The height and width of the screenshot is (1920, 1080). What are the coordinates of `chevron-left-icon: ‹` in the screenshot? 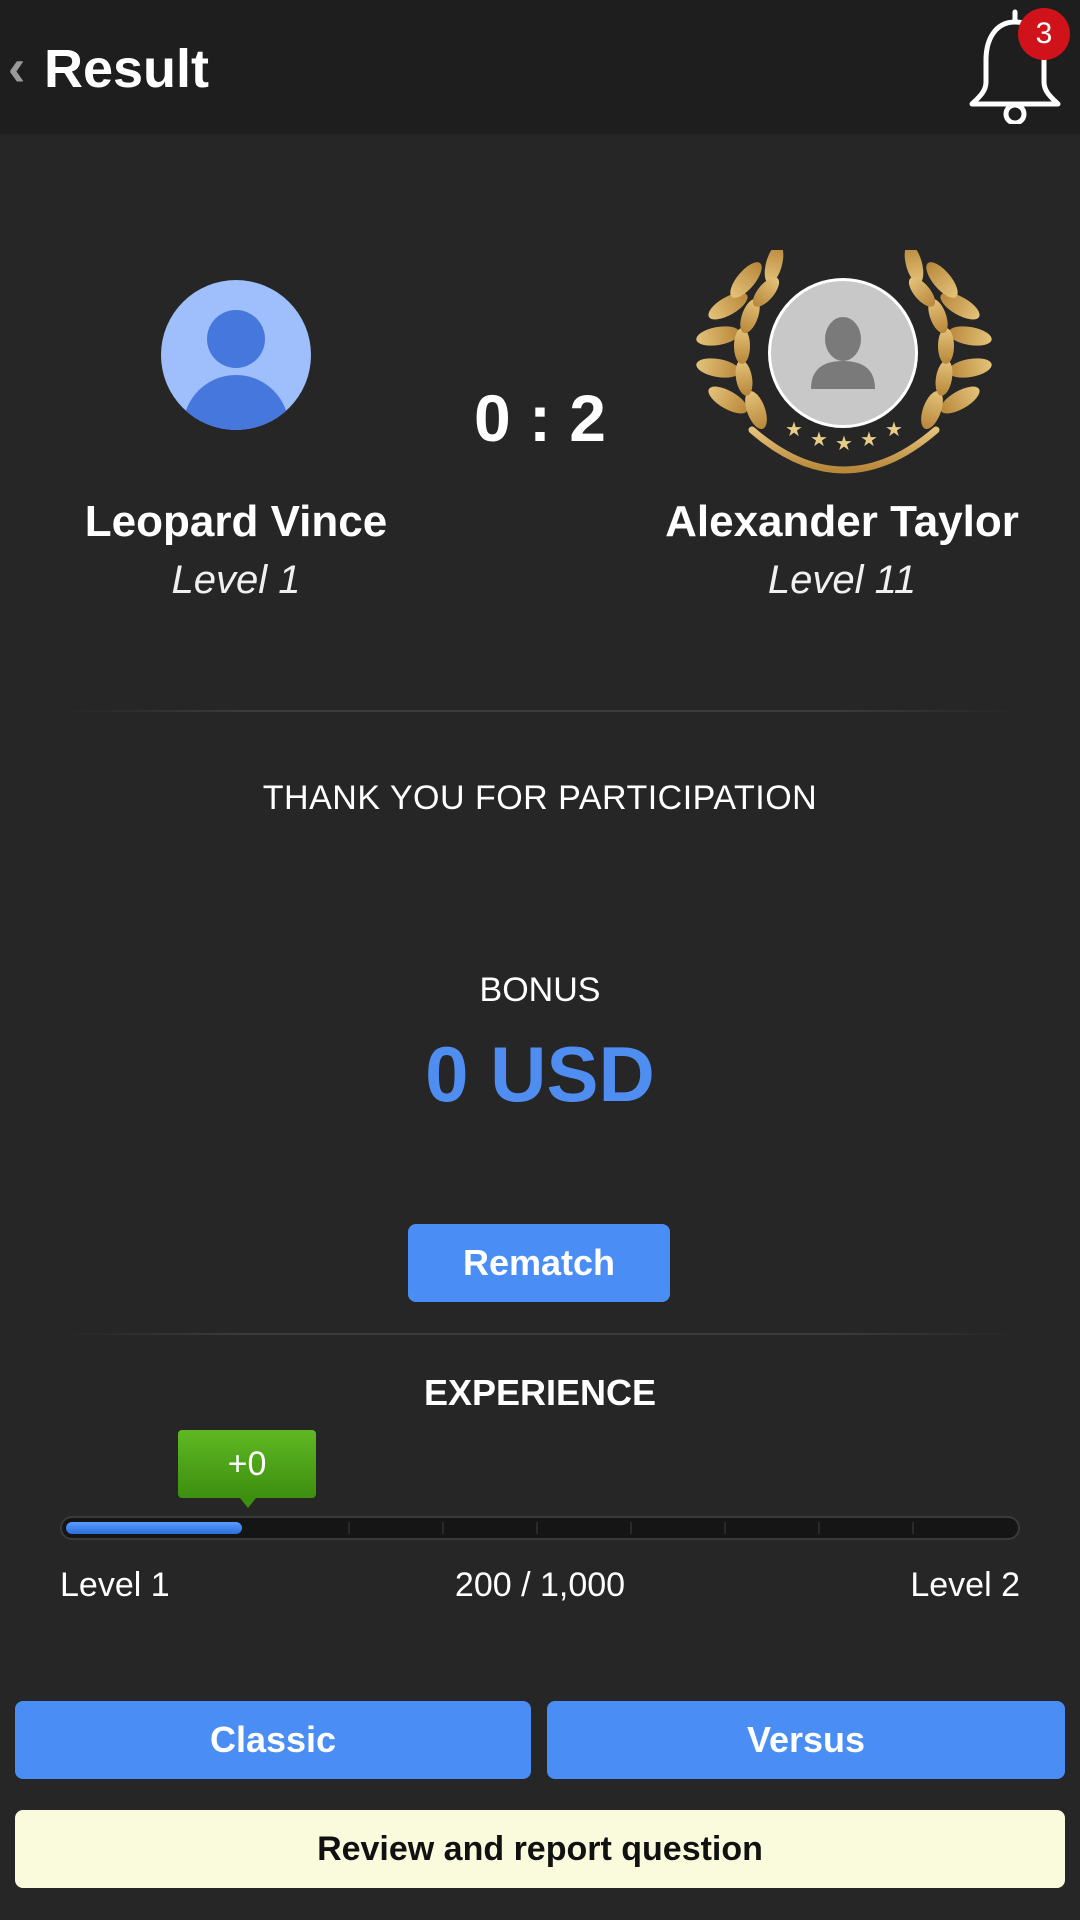 It's located at (23, 68).